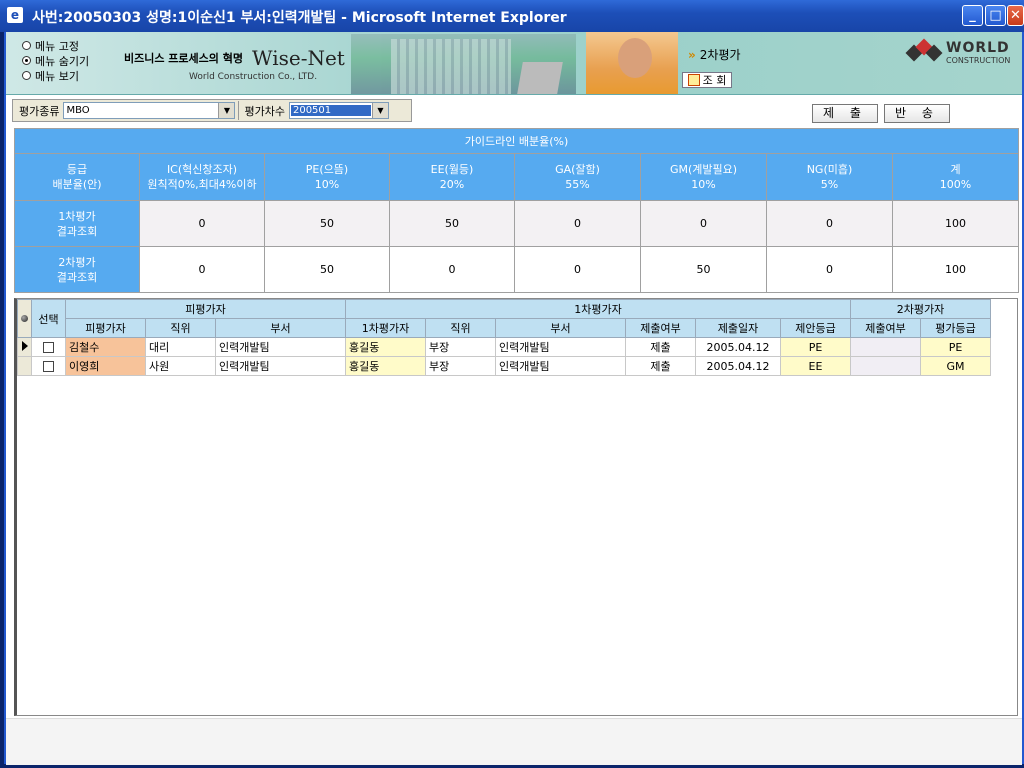 The image size is (1024, 768). What do you see at coordinates (385, 328) in the screenshot?
I see `column-header: 1차평가자` at bounding box center [385, 328].